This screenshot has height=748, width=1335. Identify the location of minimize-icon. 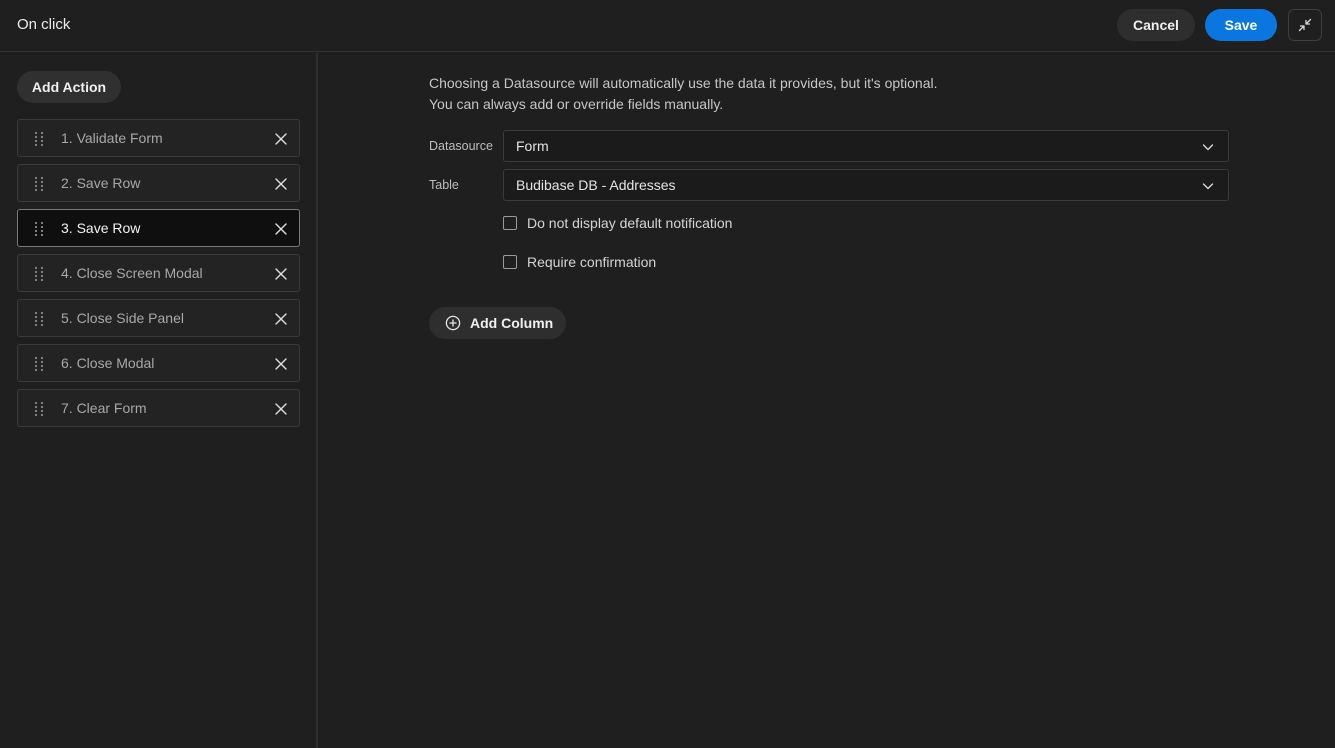
(1305, 25).